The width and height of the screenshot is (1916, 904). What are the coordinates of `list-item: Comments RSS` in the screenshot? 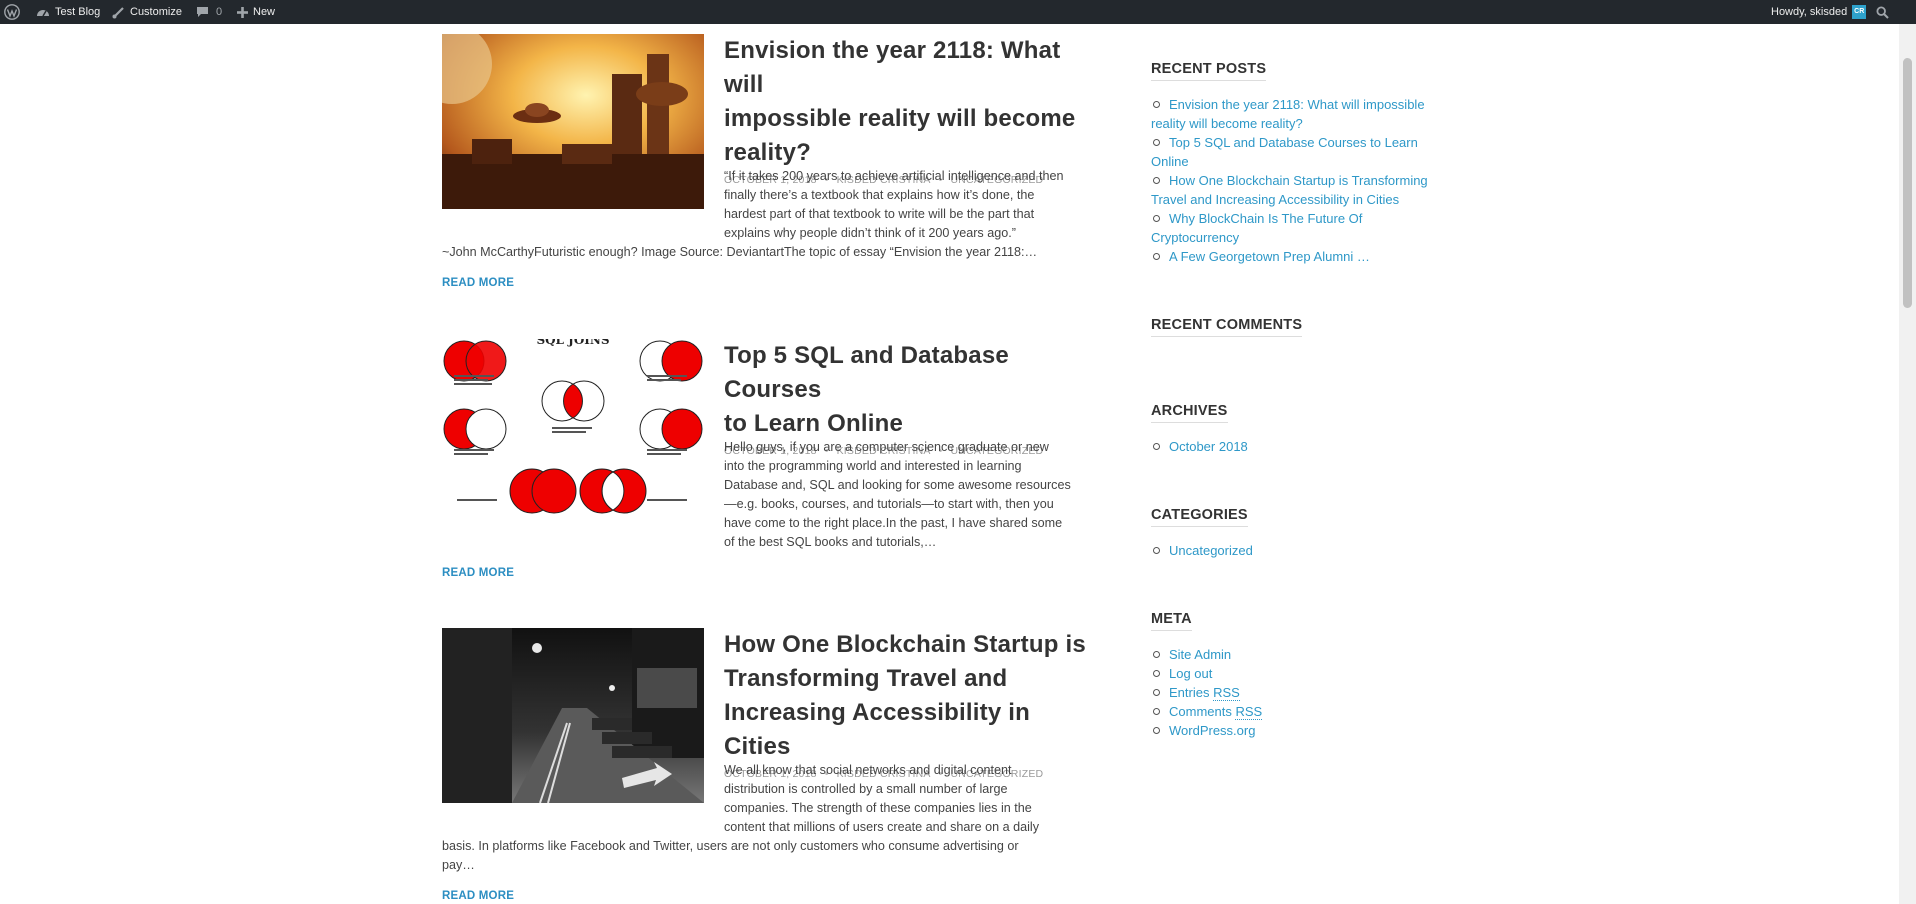 It's located at (1301, 711).